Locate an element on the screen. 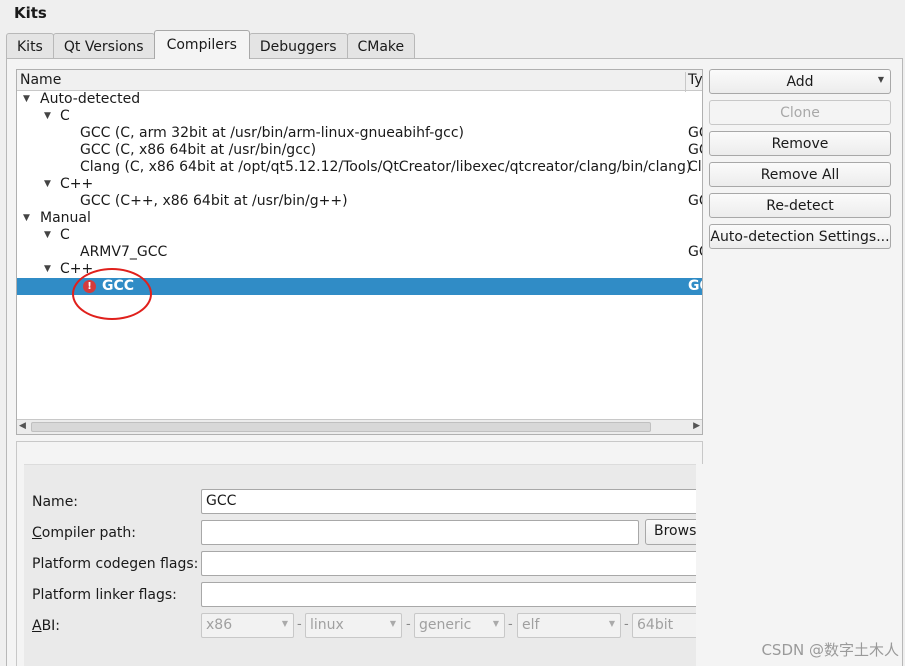 Image resolution: width=905 pixels, height=666 pixels. page-title: Kits is located at coordinates (30, 13).